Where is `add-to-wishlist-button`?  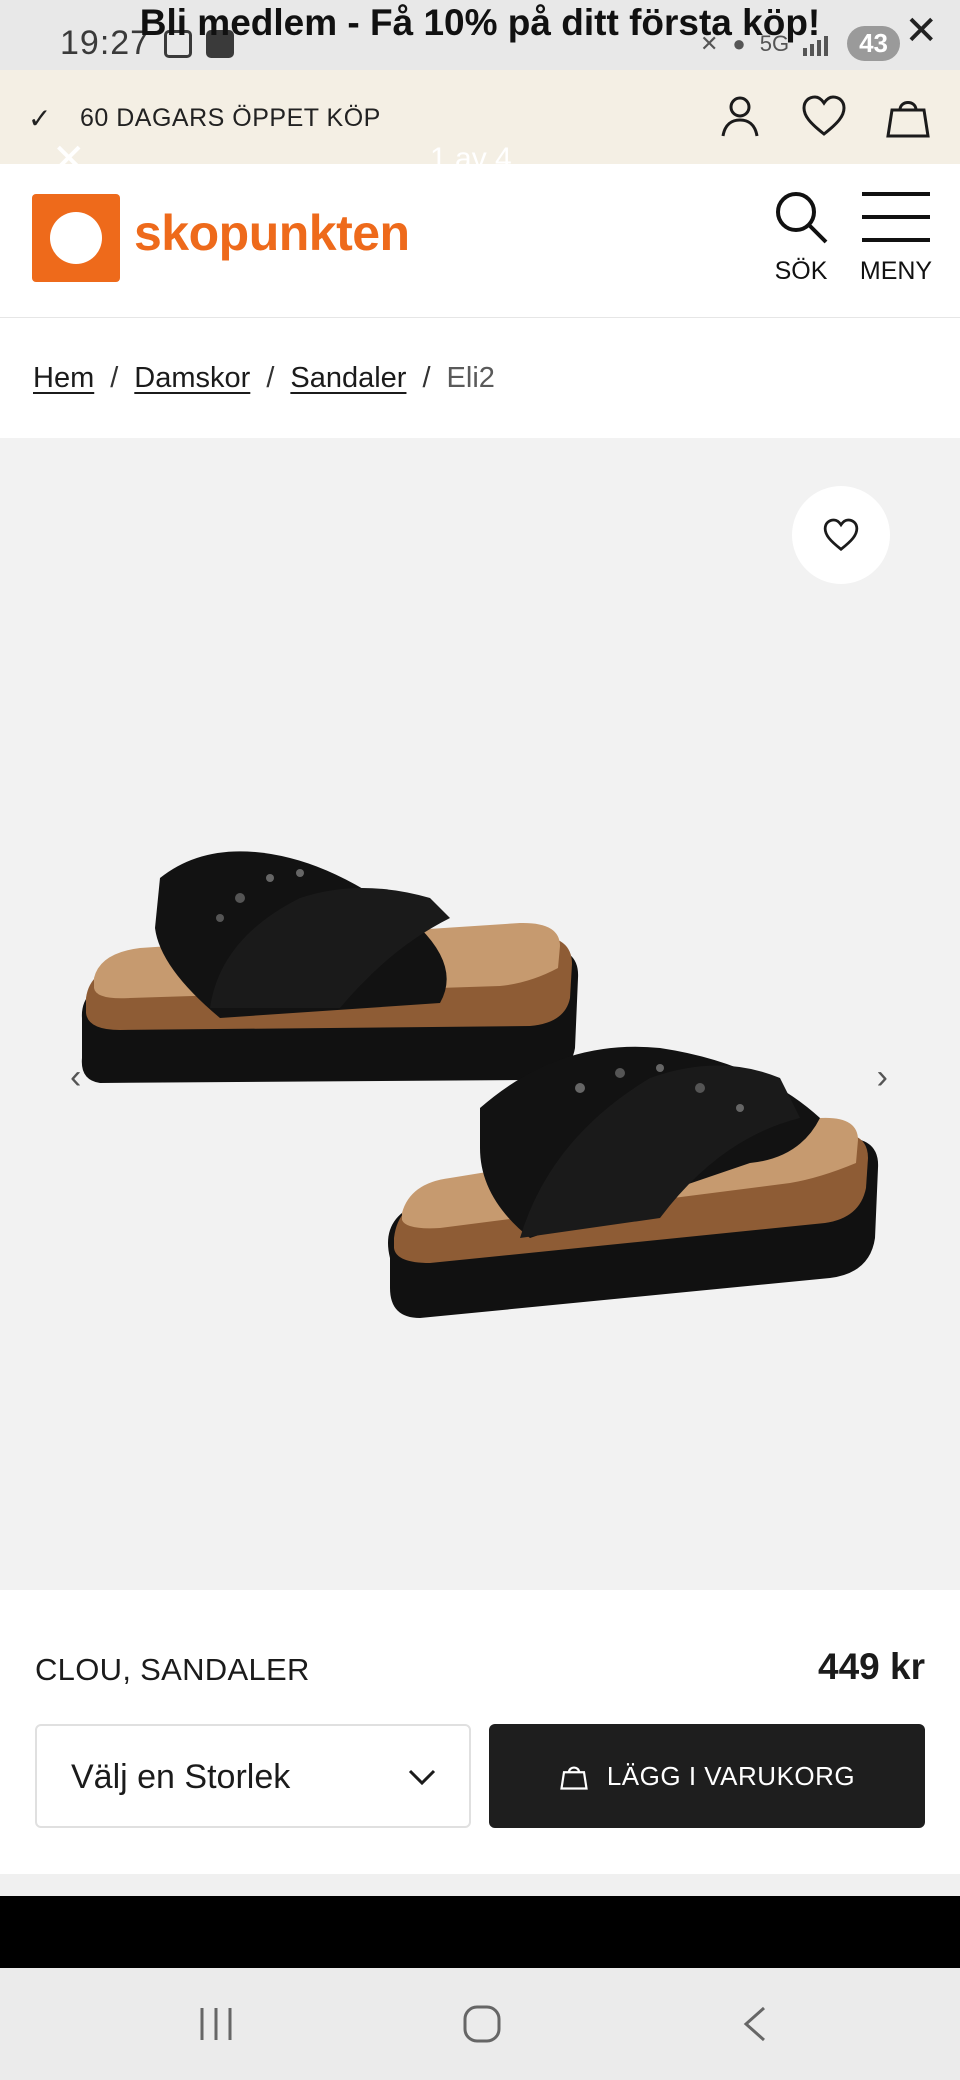
add-to-wishlist-button is located at coordinates (841, 535).